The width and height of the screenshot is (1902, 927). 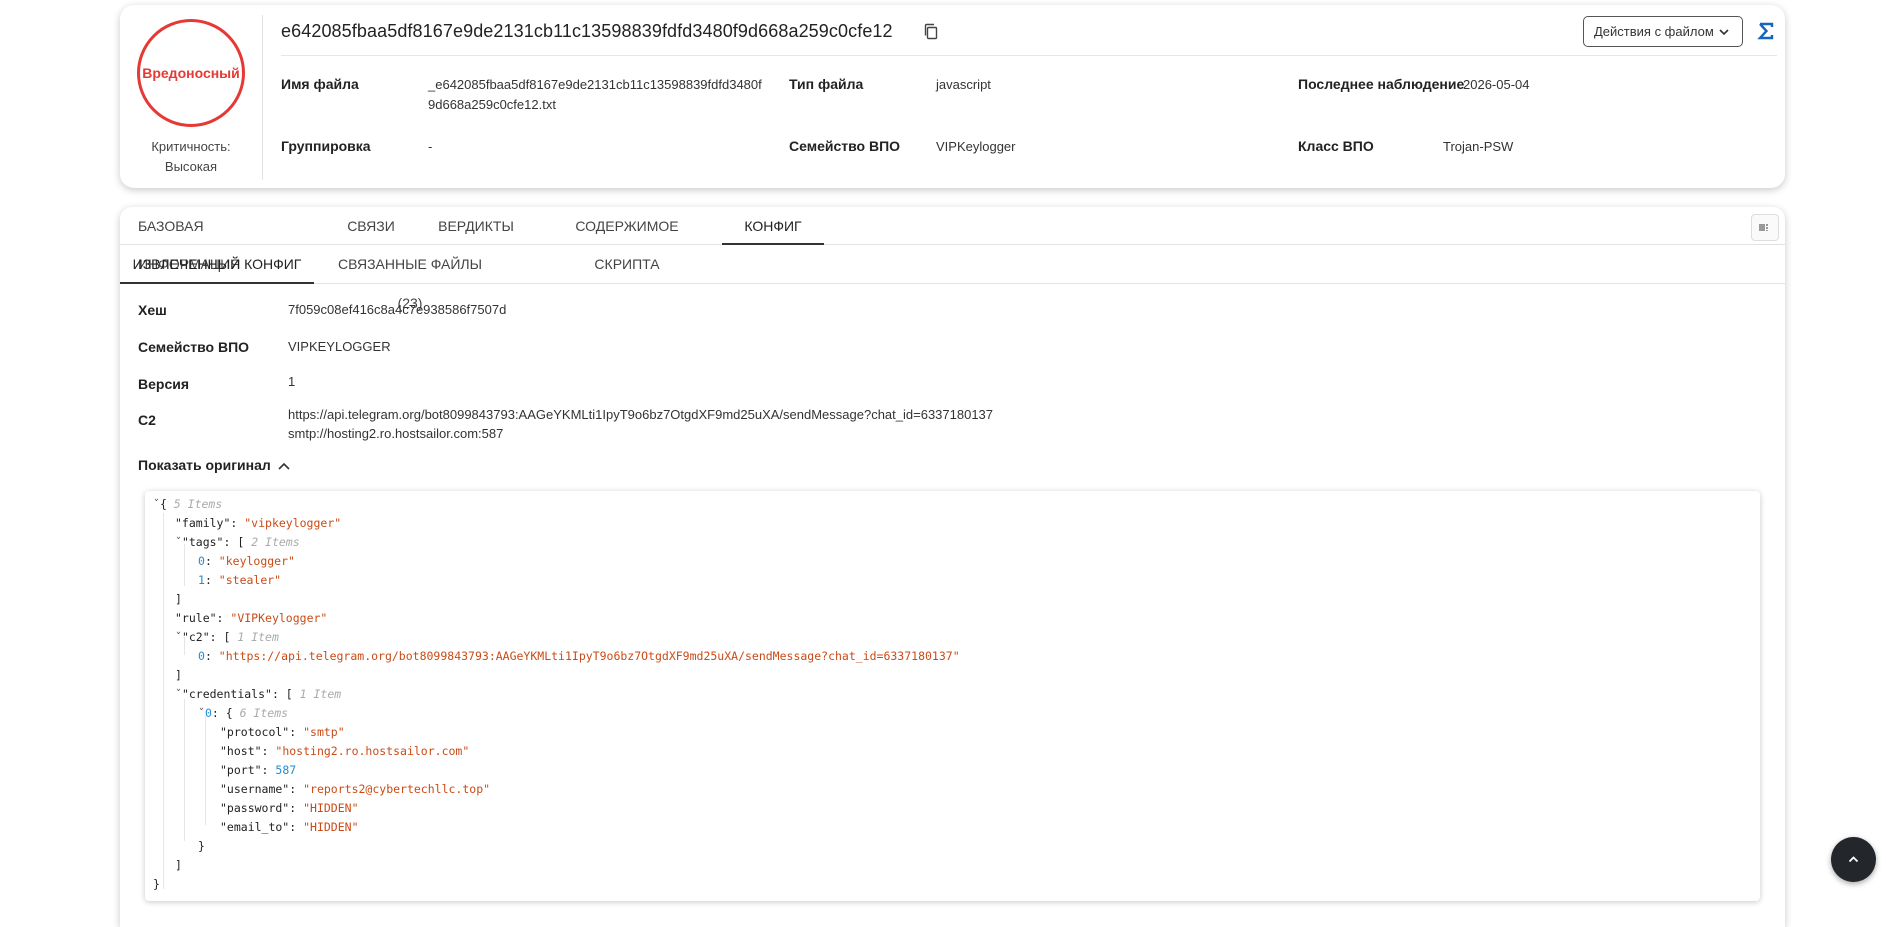 What do you see at coordinates (976, 146) in the screenshot?
I see `malware-family-value: VIPKeylogger` at bounding box center [976, 146].